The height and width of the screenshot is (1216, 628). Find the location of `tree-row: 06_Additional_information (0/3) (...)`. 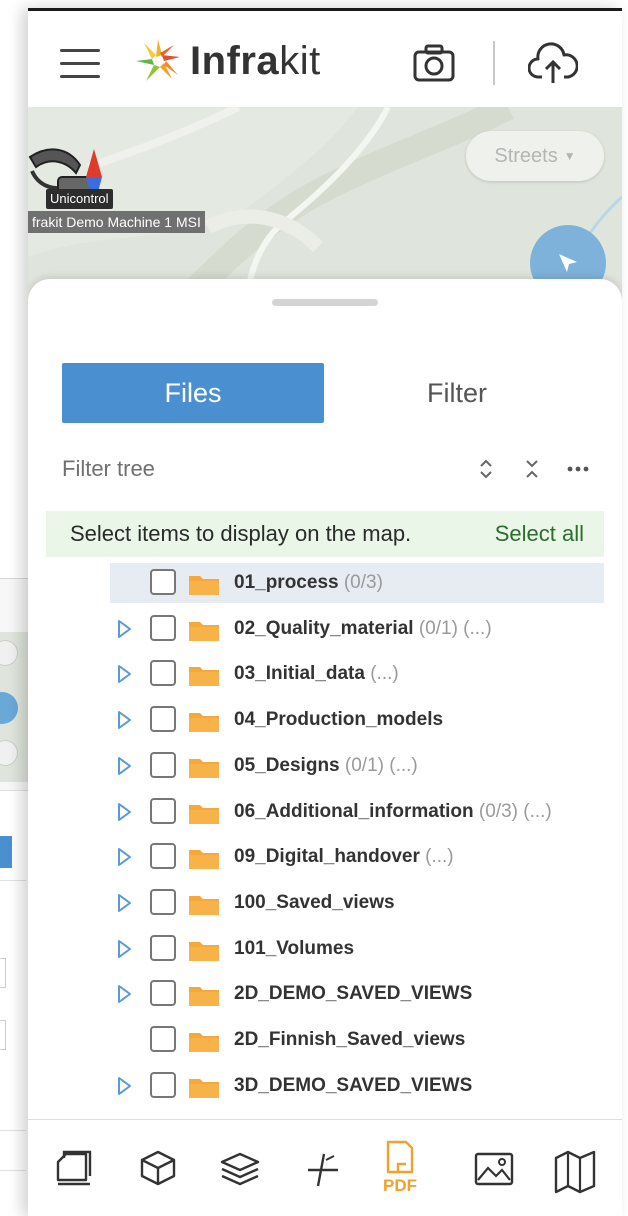

tree-row: 06_Additional_information (0/3) (...) is located at coordinates (325, 812).